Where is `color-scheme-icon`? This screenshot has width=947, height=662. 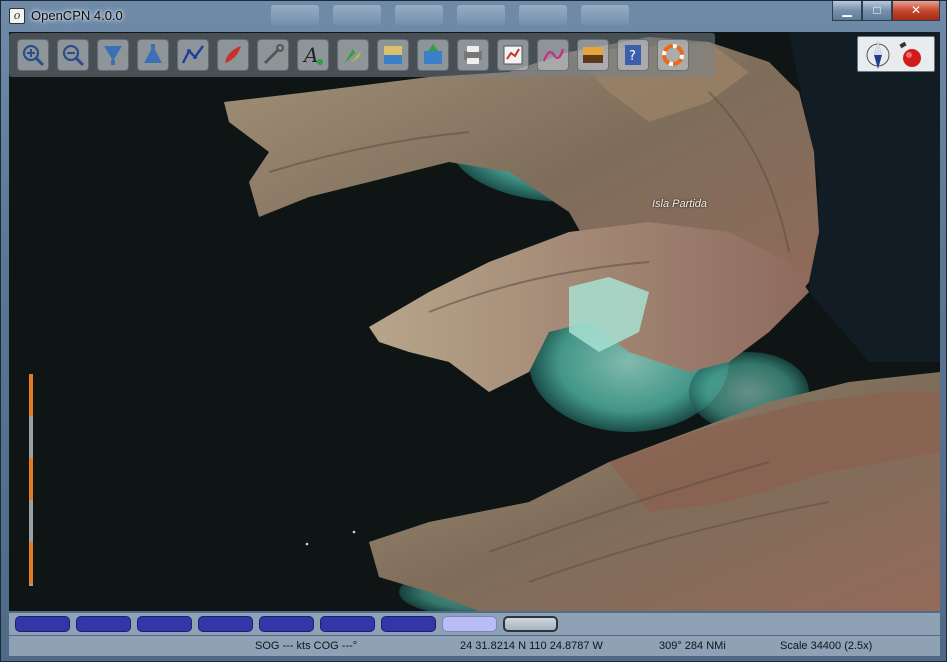
color-scheme-icon is located at coordinates (593, 55).